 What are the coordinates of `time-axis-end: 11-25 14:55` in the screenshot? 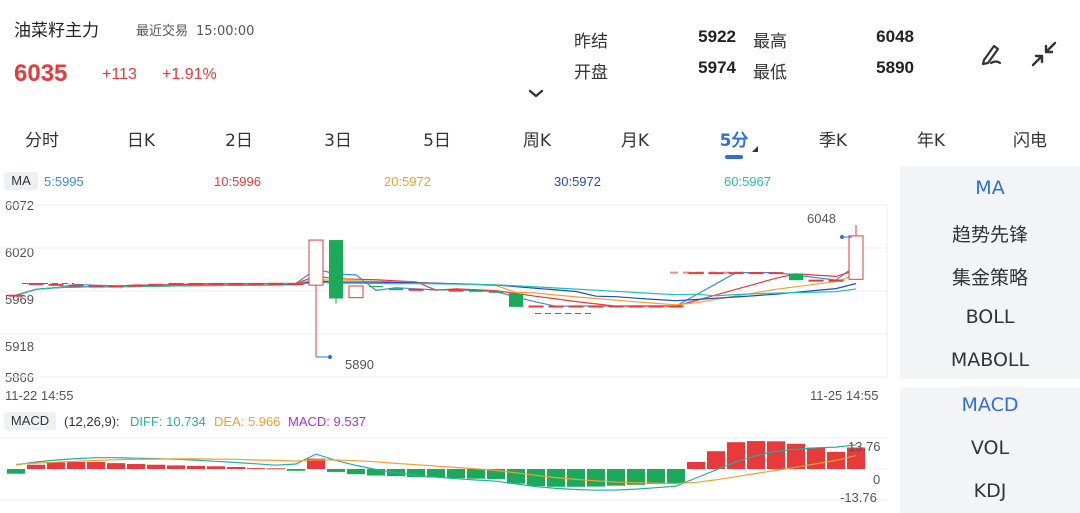 It's located at (844, 395).